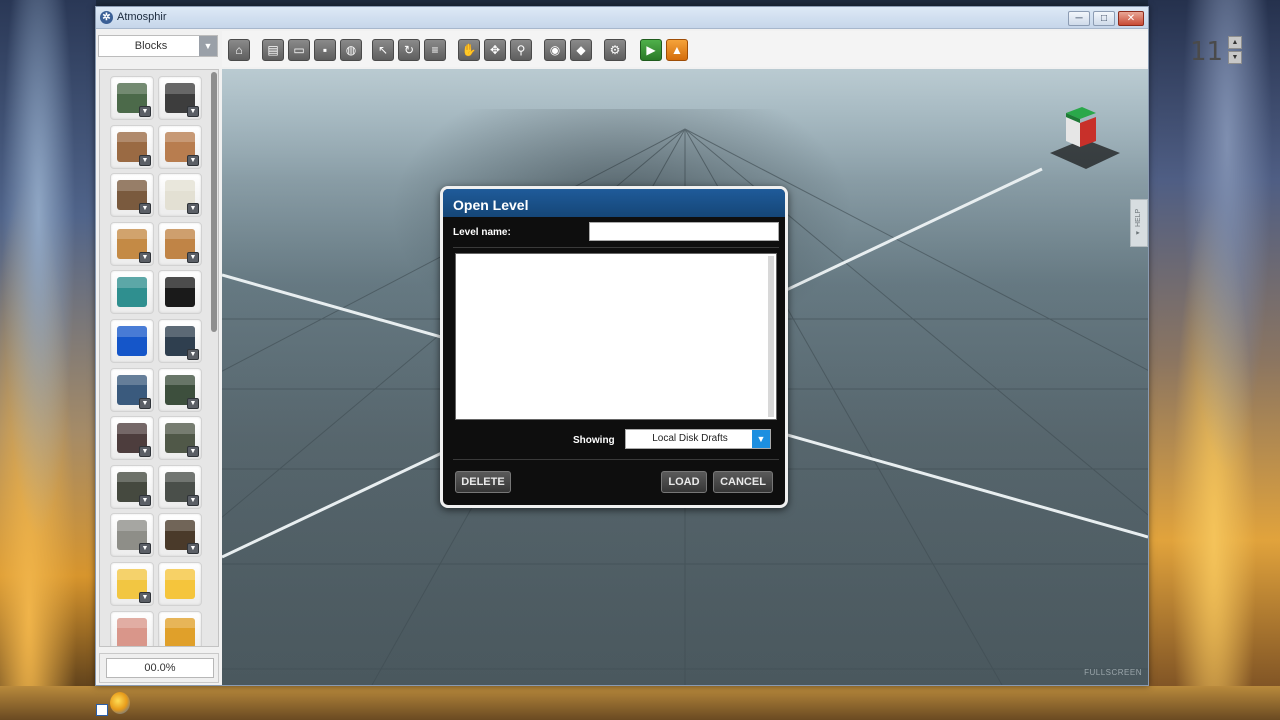 This screenshot has height=720, width=1280. Describe the element at coordinates (1235, 42) in the screenshot. I see `counter-up-button: ▲` at that location.